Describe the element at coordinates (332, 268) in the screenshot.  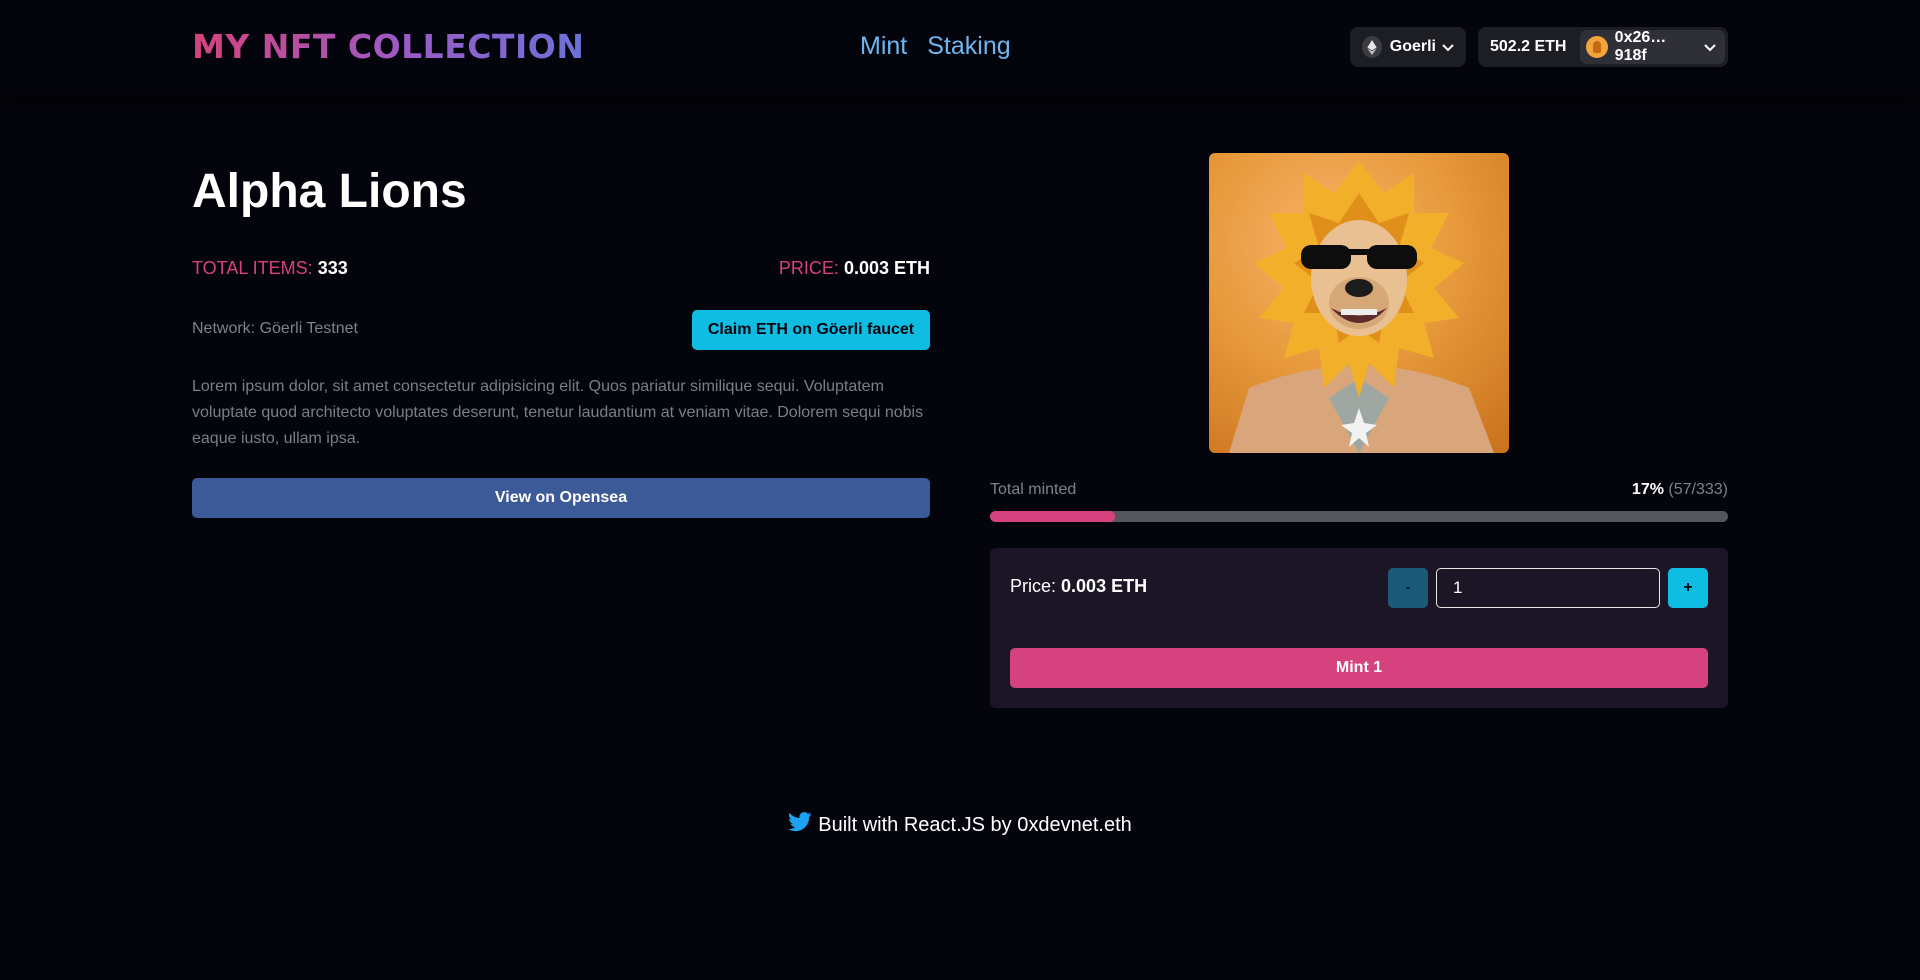
I see `total-items-value: 333` at that location.